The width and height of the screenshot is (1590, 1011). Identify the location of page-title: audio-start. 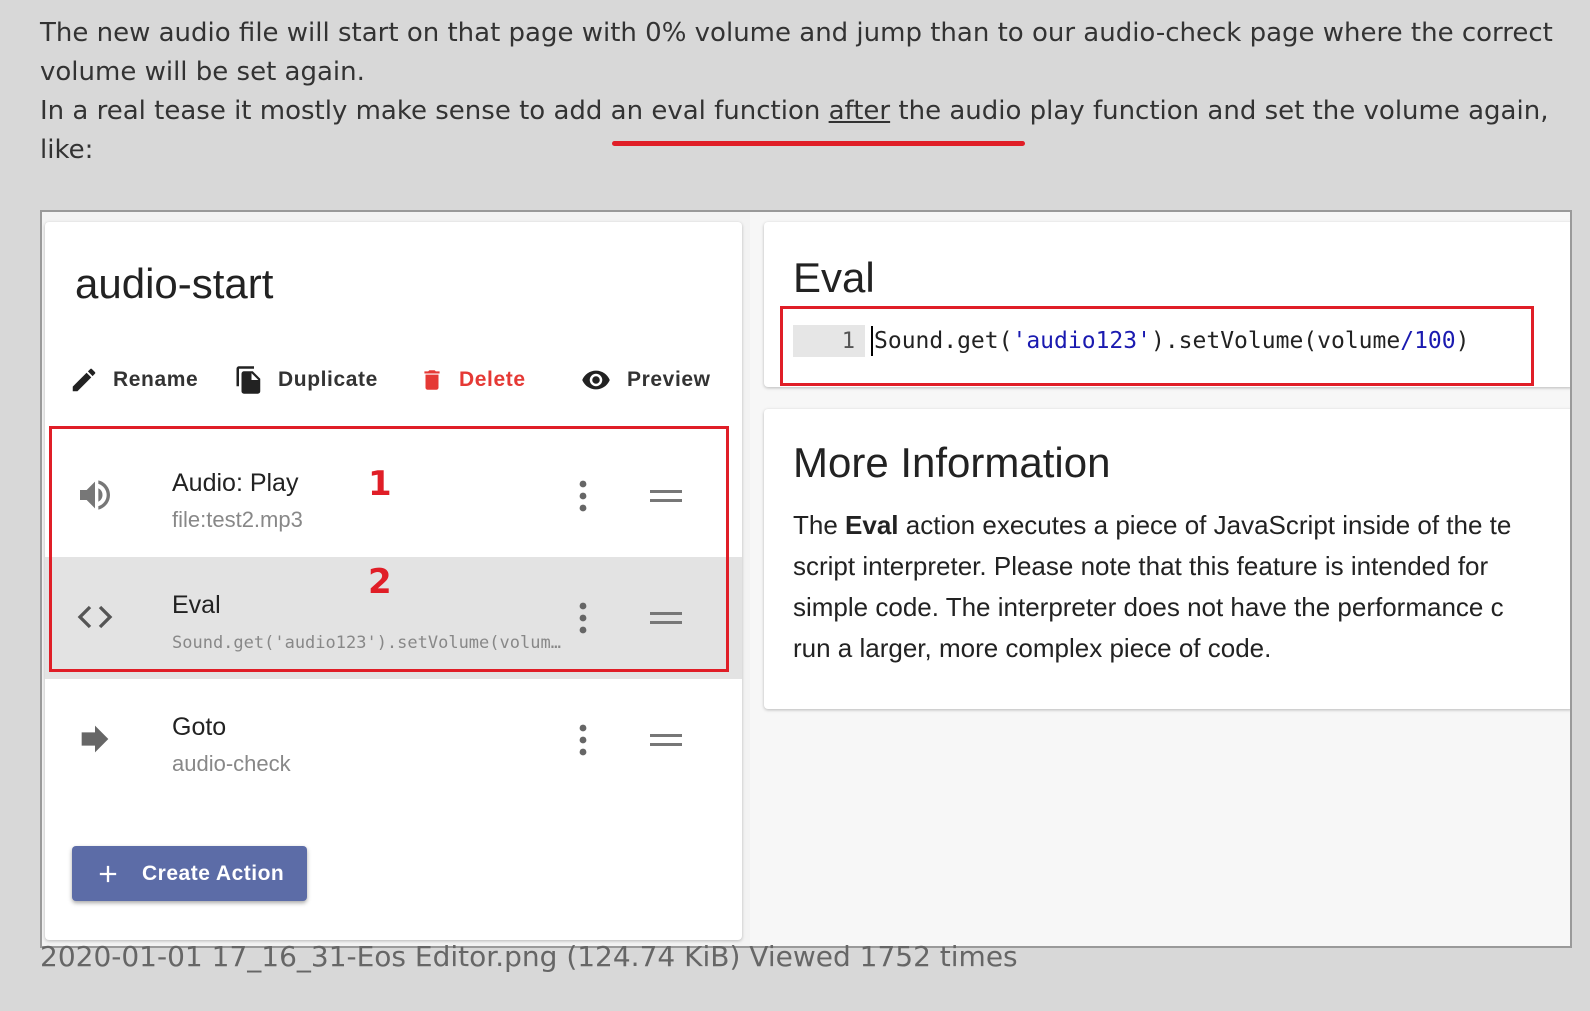
(174, 283).